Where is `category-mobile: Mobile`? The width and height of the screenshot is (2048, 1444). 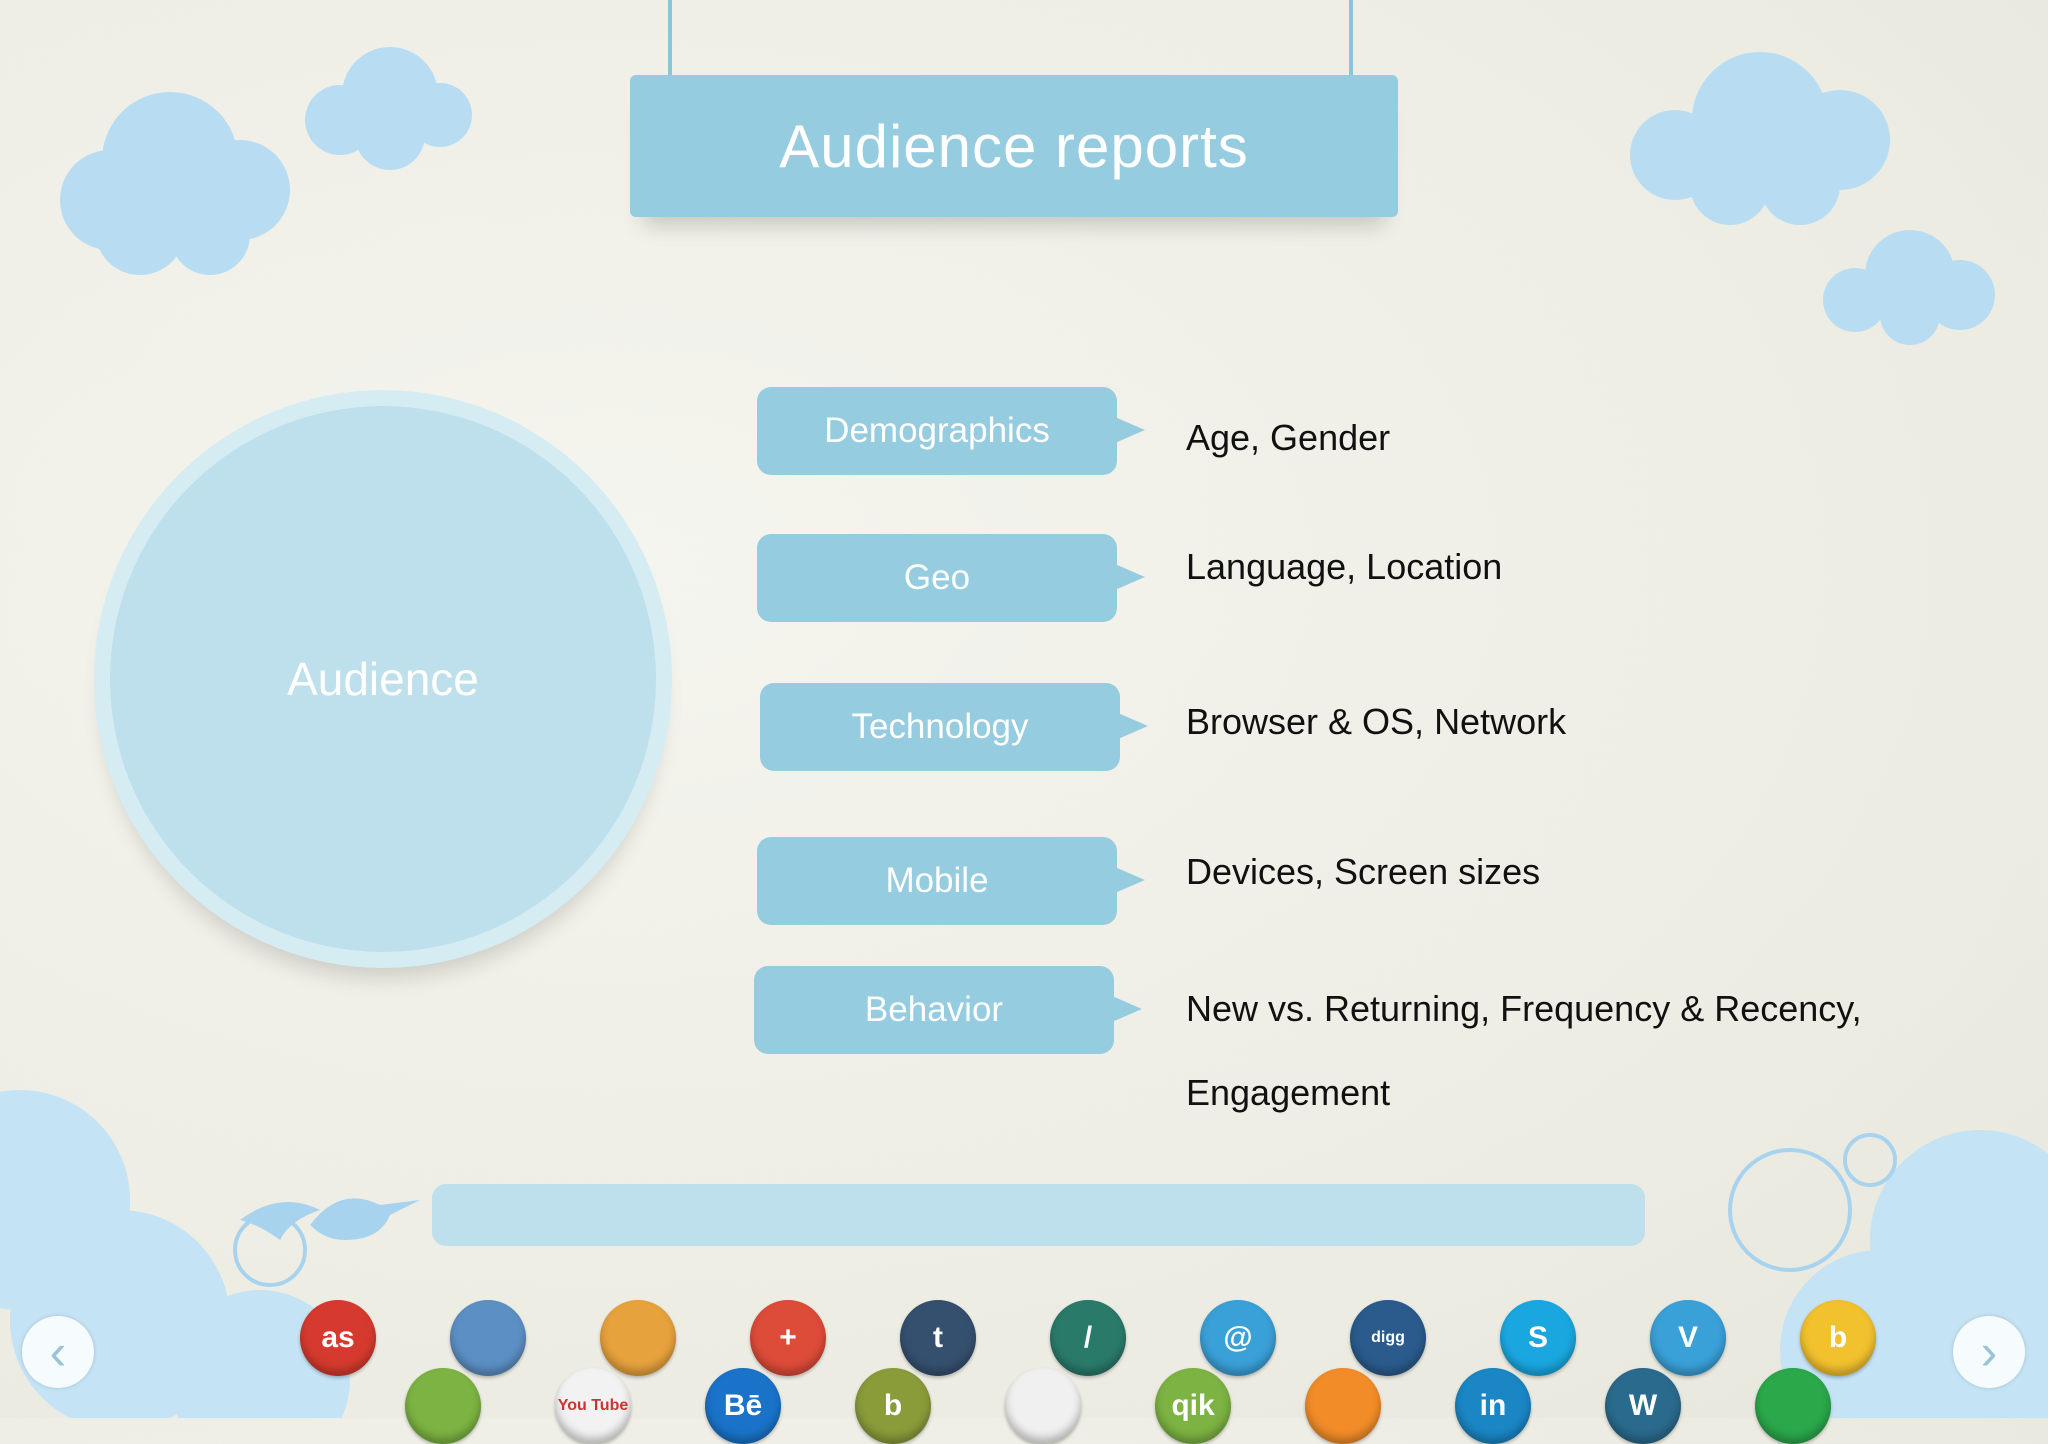
category-mobile: Mobile is located at coordinates (951, 881).